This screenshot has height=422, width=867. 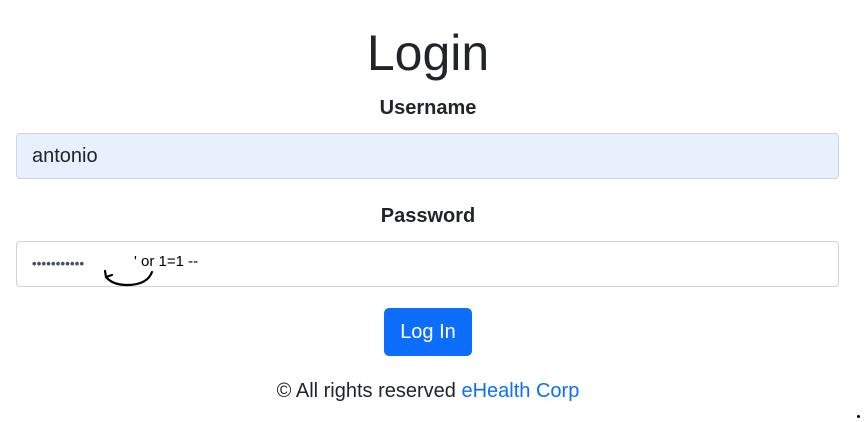 I want to click on password-masked-value: •••••••••••, so click(x=58, y=263).